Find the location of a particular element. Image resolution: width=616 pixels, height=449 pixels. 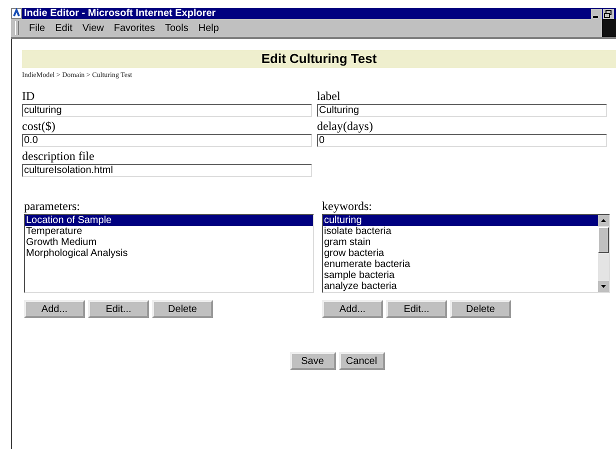

list-label: parameters: is located at coordinates (52, 206).